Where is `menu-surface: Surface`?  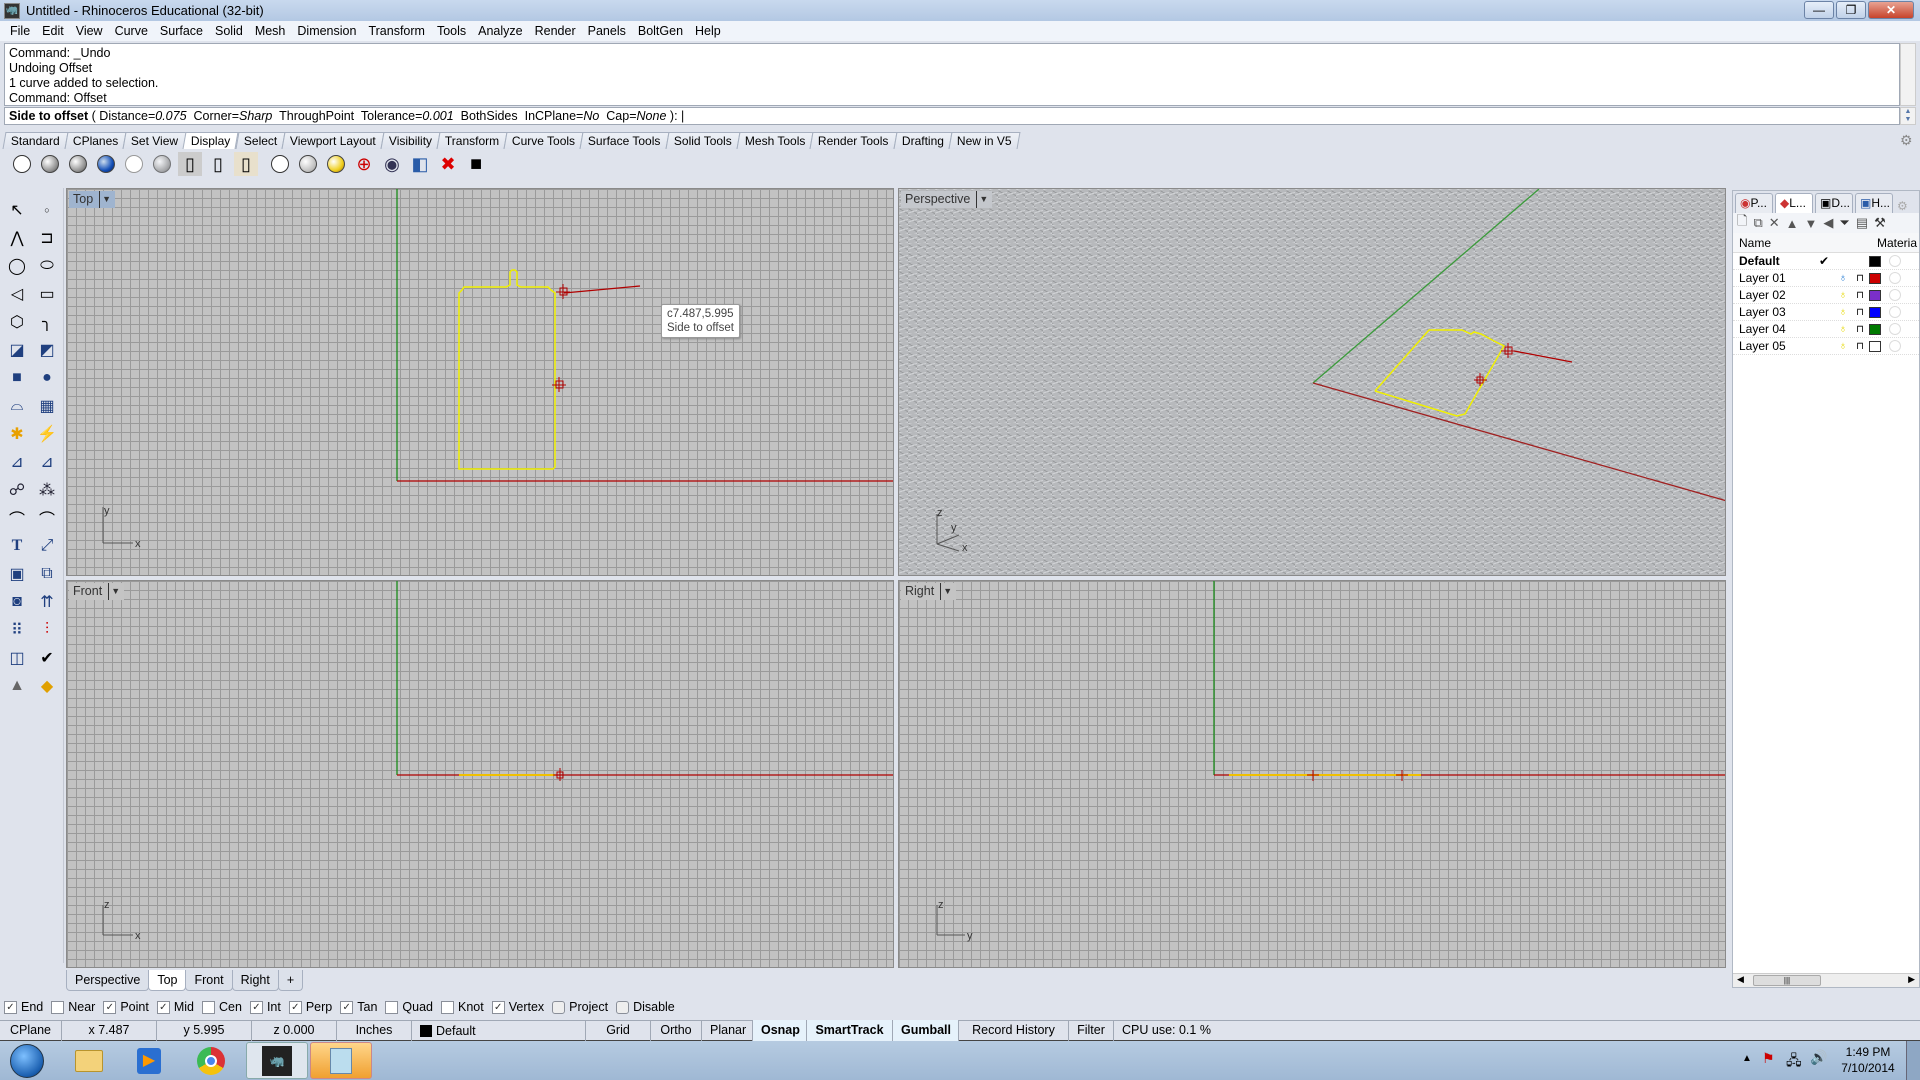
menu-surface: Surface is located at coordinates (181, 31).